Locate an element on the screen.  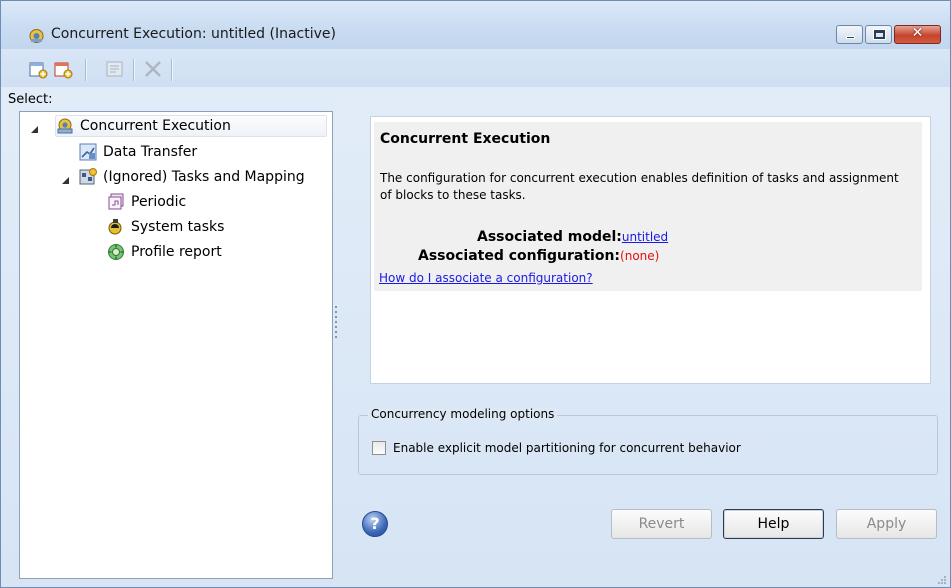
apply-button: Apply is located at coordinates (886, 524).